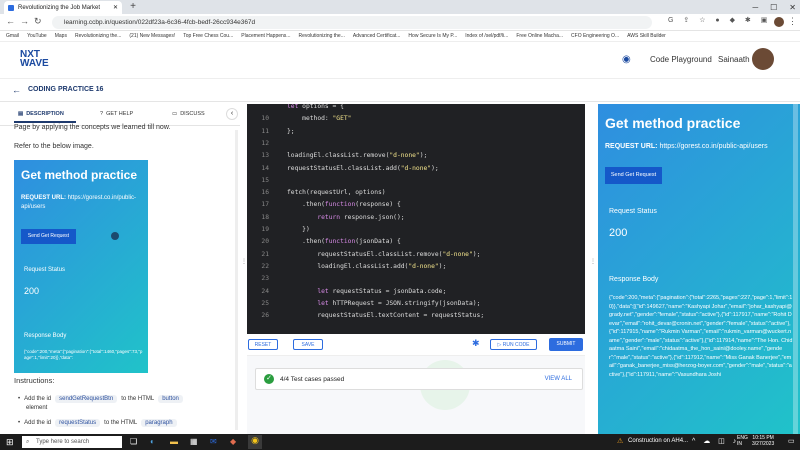  What do you see at coordinates (45, 114) in the screenshot?
I see `tab-label: DESCRIPTION` at bounding box center [45, 114].